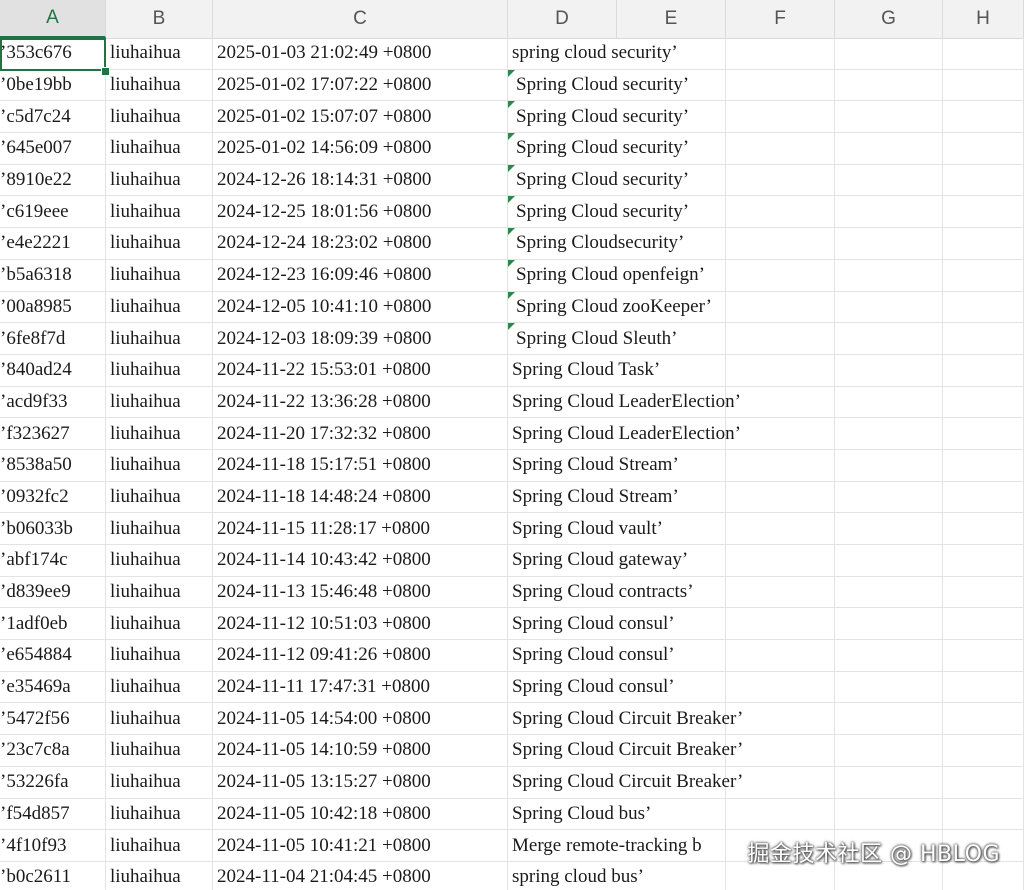 The width and height of the screenshot is (1024, 890). I want to click on cell-d: Spring Cloud Stream’, so click(593, 465).